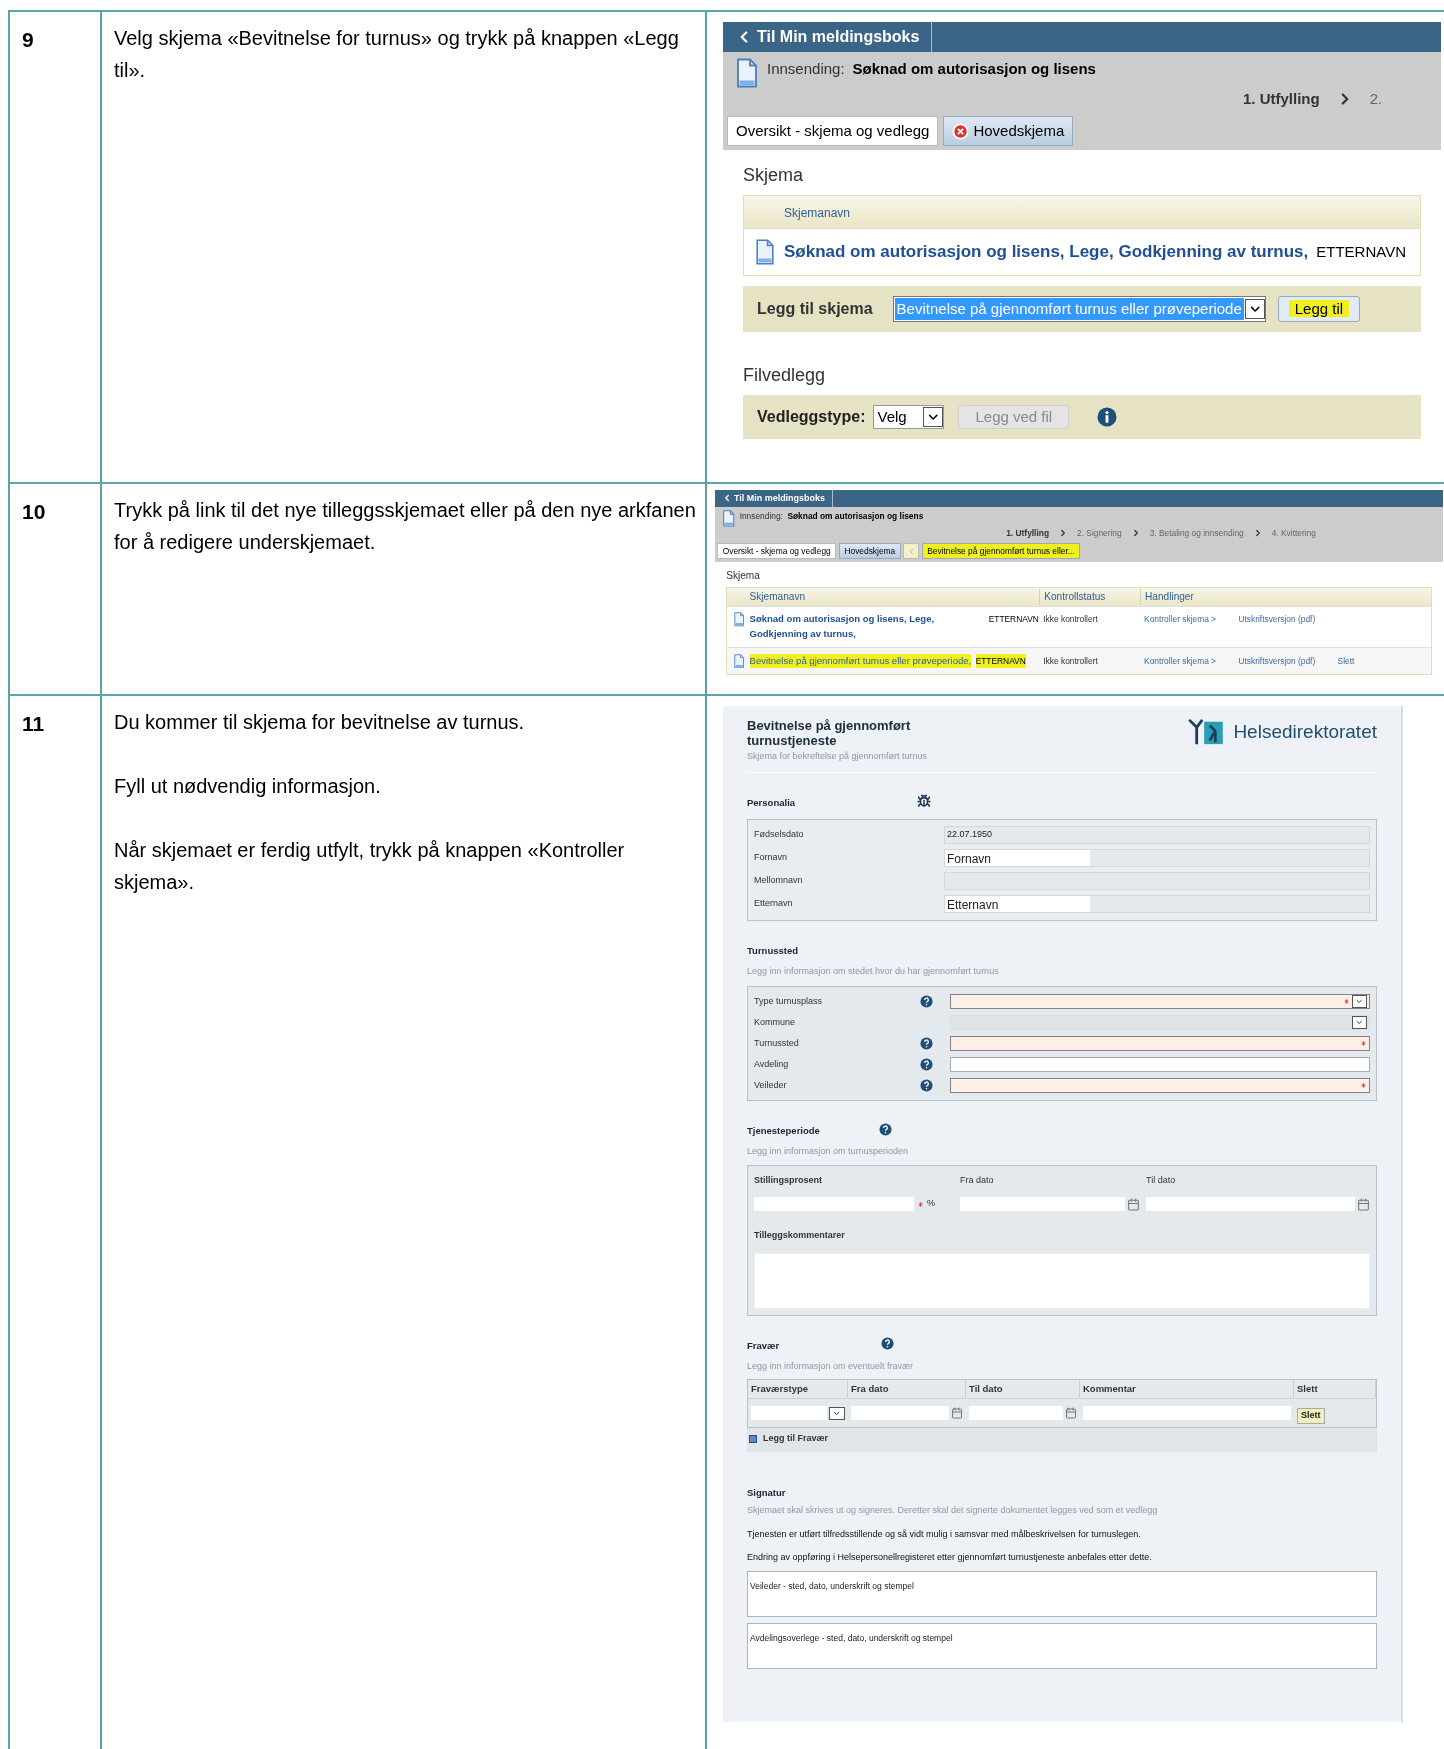 Image resolution: width=1444 pixels, height=1749 pixels. I want to click on attachment-type-select: Velg, so click(909, 417).